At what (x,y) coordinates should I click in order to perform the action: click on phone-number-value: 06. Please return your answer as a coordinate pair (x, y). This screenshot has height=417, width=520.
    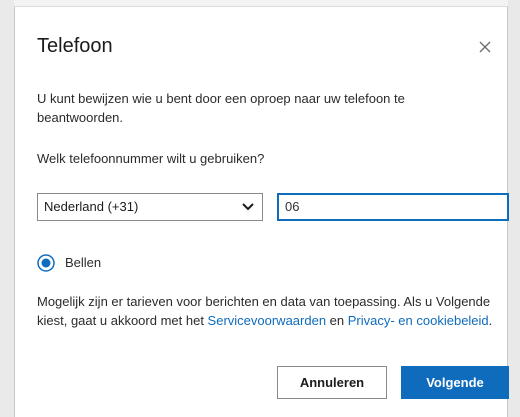
    Looking at the image, I should click on (303, 206).